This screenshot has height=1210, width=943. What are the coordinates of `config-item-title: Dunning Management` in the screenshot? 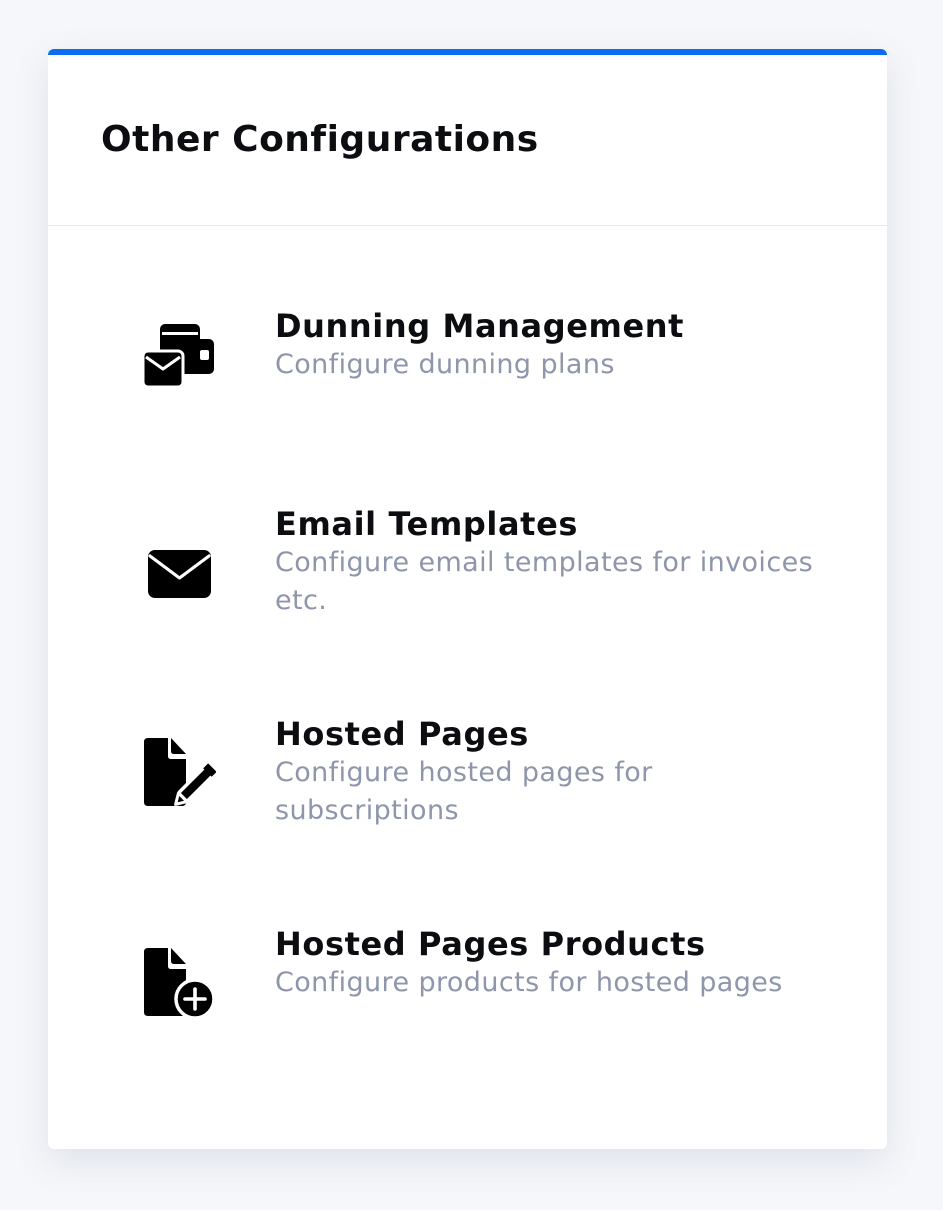 It's located at (480, 326).